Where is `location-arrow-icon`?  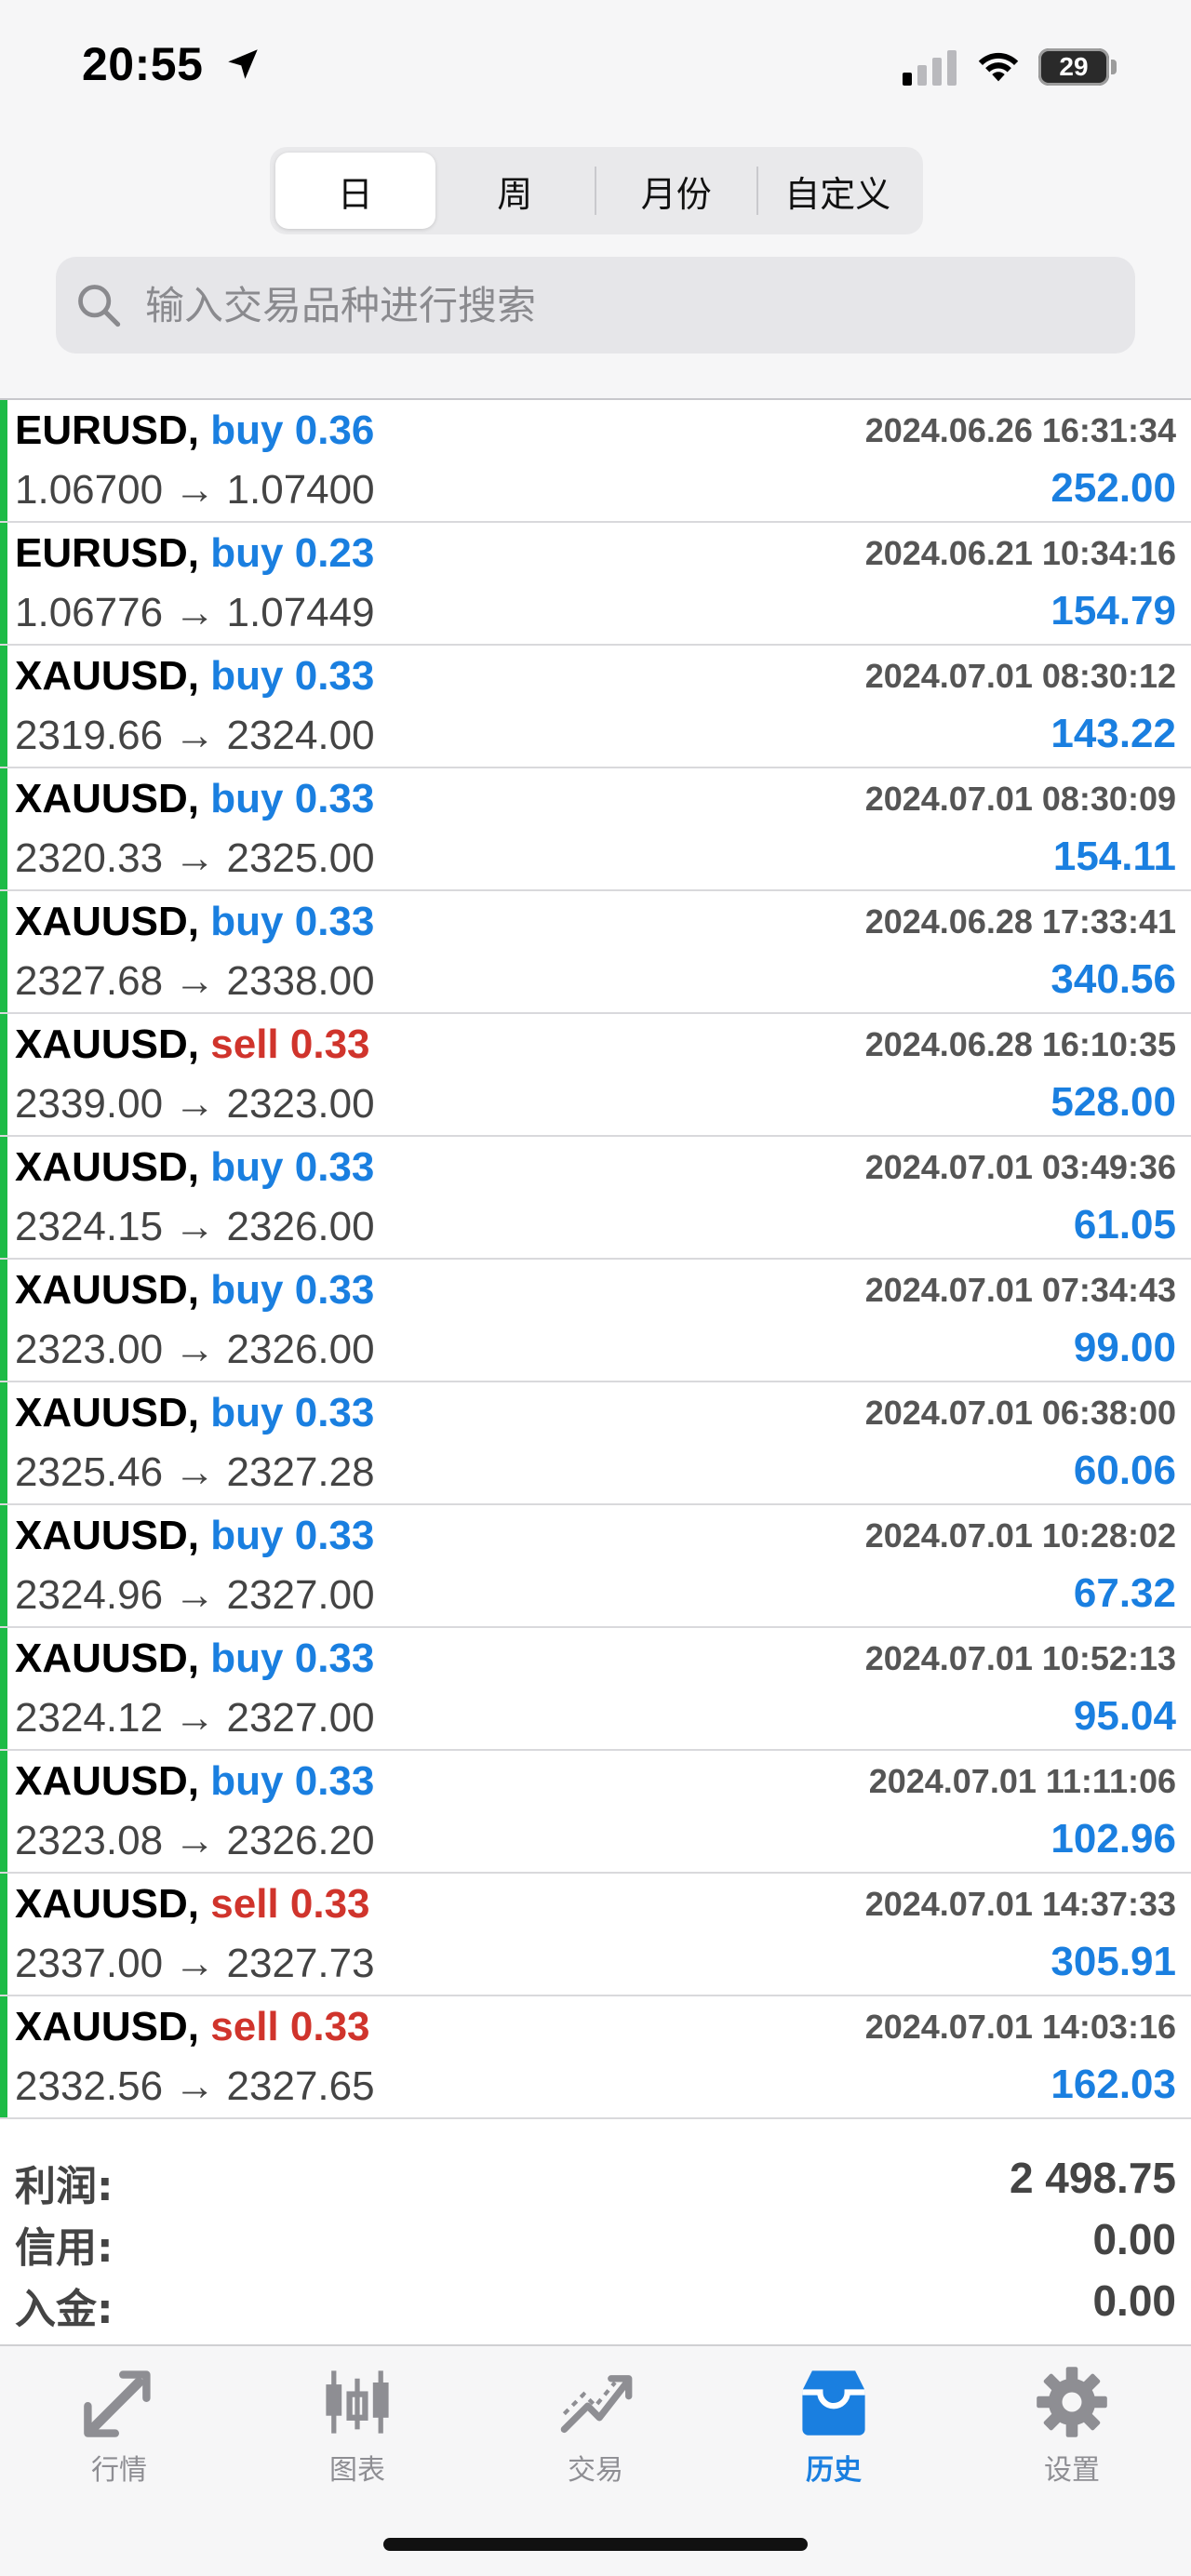
location-arrow-icon is located at coordinates (243, 64).